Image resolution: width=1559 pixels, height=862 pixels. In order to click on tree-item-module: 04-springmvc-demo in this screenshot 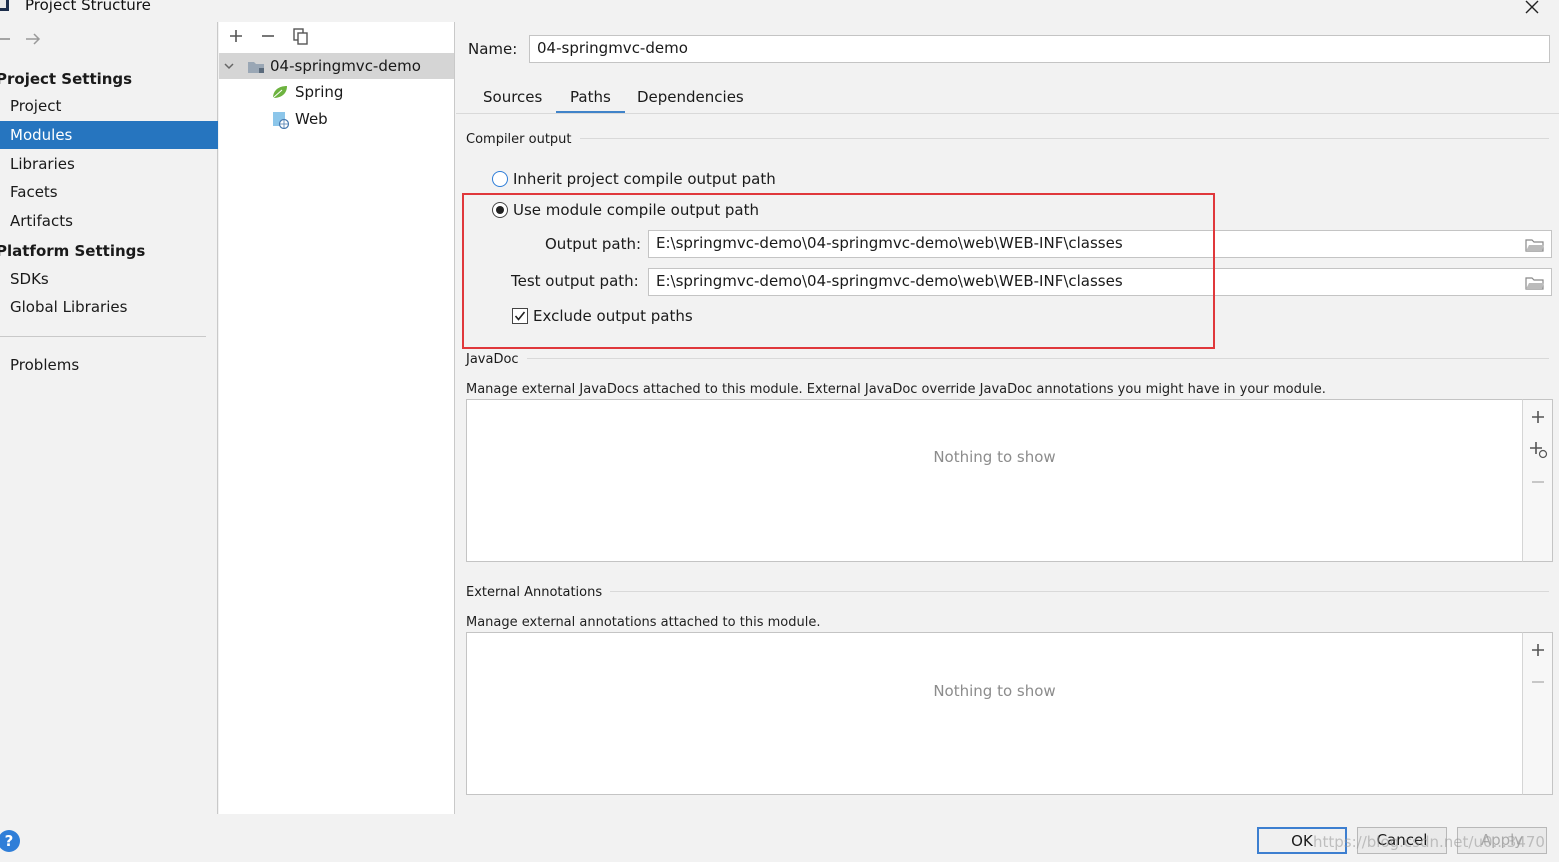, I will do `click(336, 66)`.